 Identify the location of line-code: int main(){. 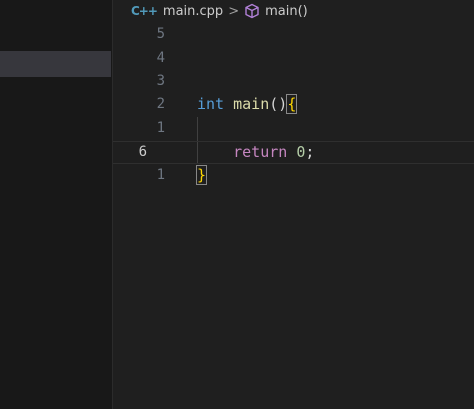
(247, 104).